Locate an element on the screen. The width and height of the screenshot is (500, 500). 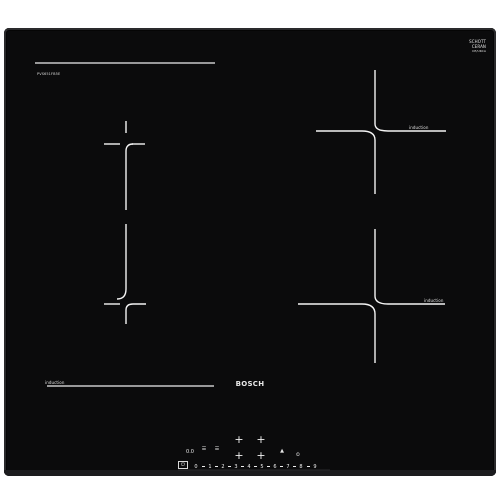
induction-label-right-back: induction is located at coordinates (419, 127).